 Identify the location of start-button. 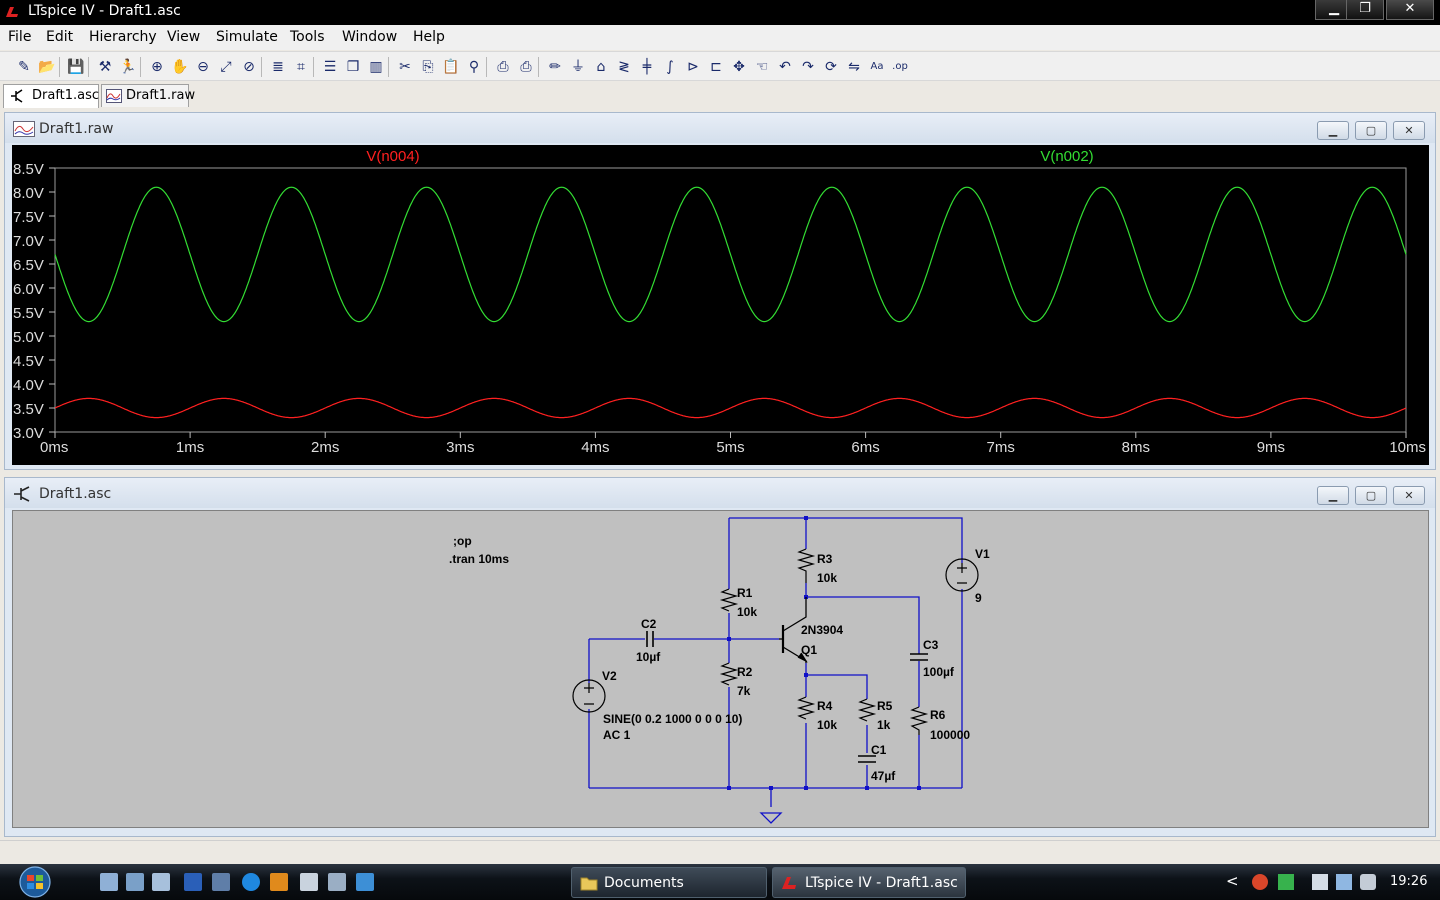
(35, 882).